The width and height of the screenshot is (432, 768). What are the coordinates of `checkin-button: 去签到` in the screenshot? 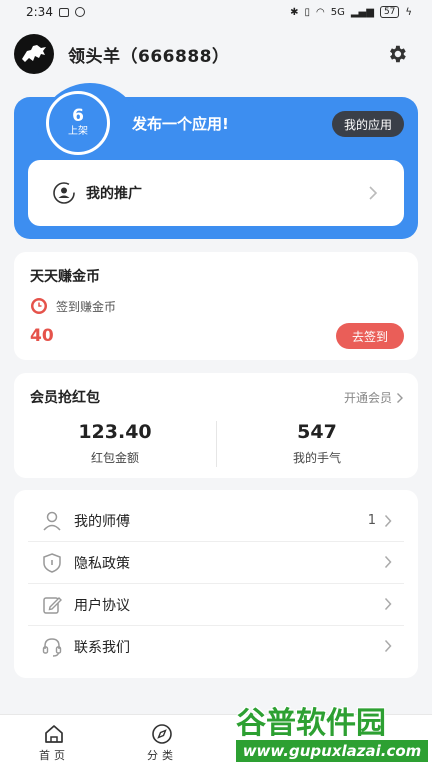 It's located at (370, 336).